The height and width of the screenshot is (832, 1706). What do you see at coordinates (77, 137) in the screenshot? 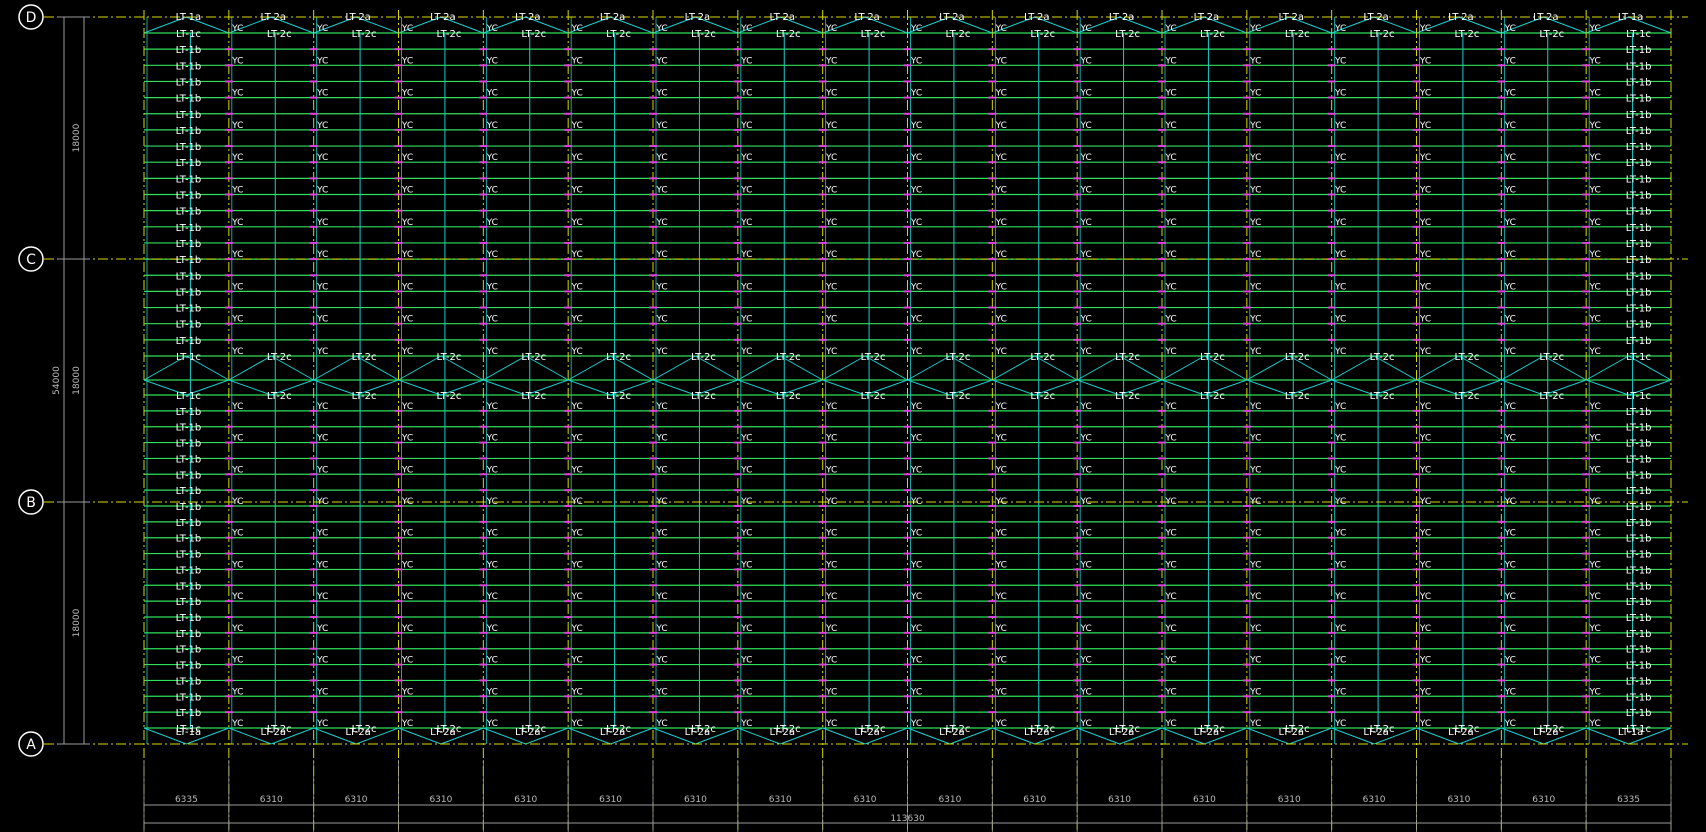
I see `segment-dim-text: 18000` at bounding box center [77, 137].